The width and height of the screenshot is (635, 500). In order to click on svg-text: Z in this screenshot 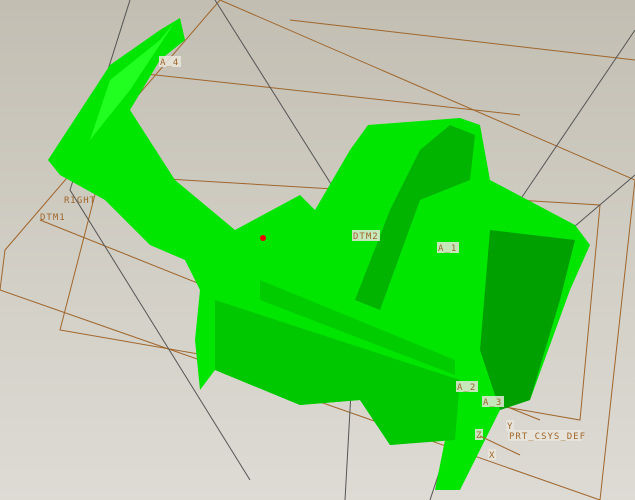, I will do `click(479, 436)`.